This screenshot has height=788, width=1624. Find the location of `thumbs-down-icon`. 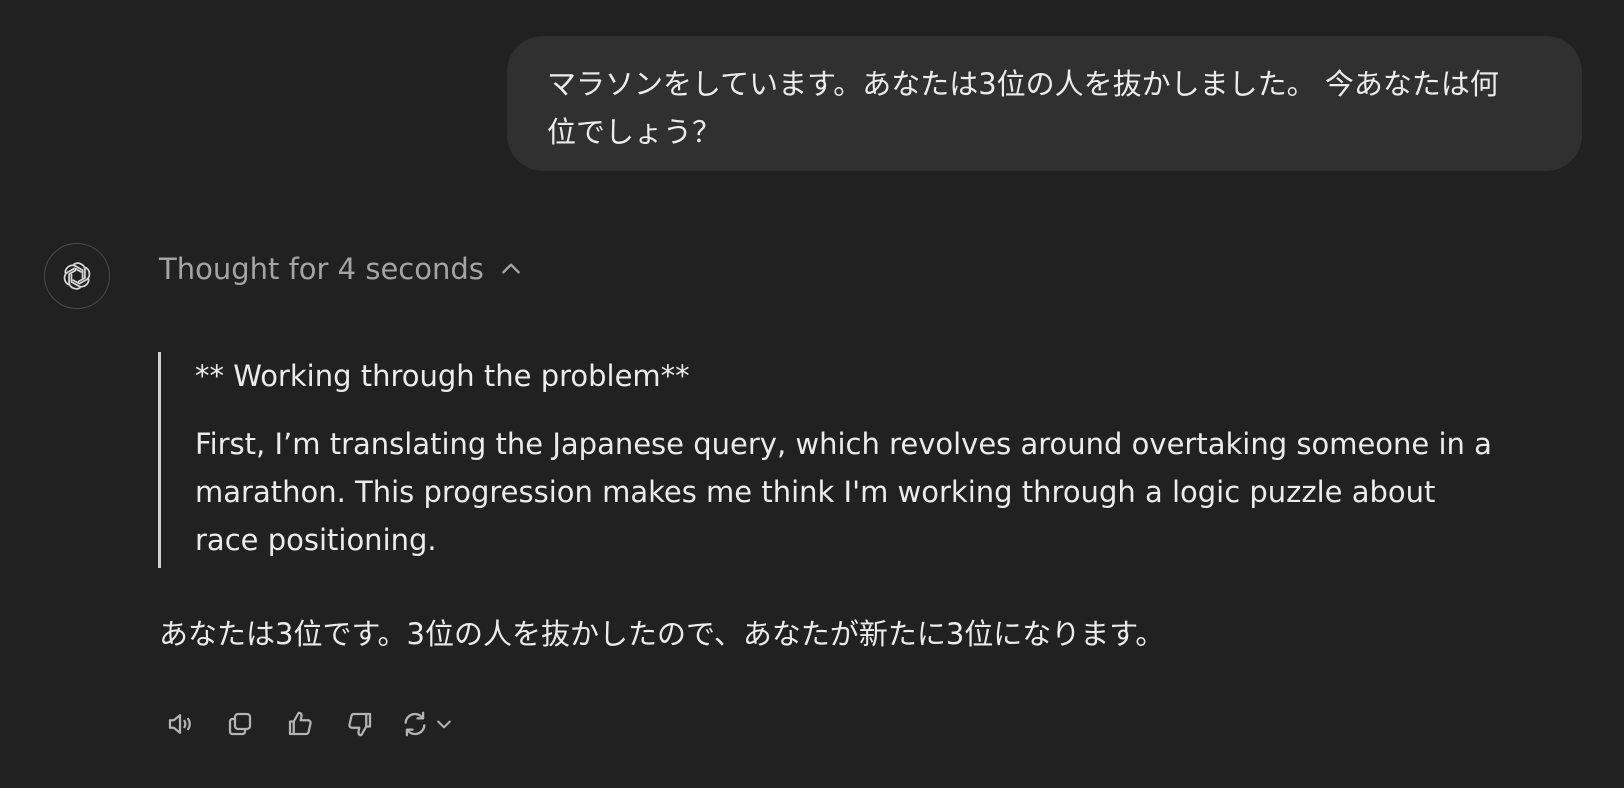

thumbs-down-icon is located at coordinates (360, 724).